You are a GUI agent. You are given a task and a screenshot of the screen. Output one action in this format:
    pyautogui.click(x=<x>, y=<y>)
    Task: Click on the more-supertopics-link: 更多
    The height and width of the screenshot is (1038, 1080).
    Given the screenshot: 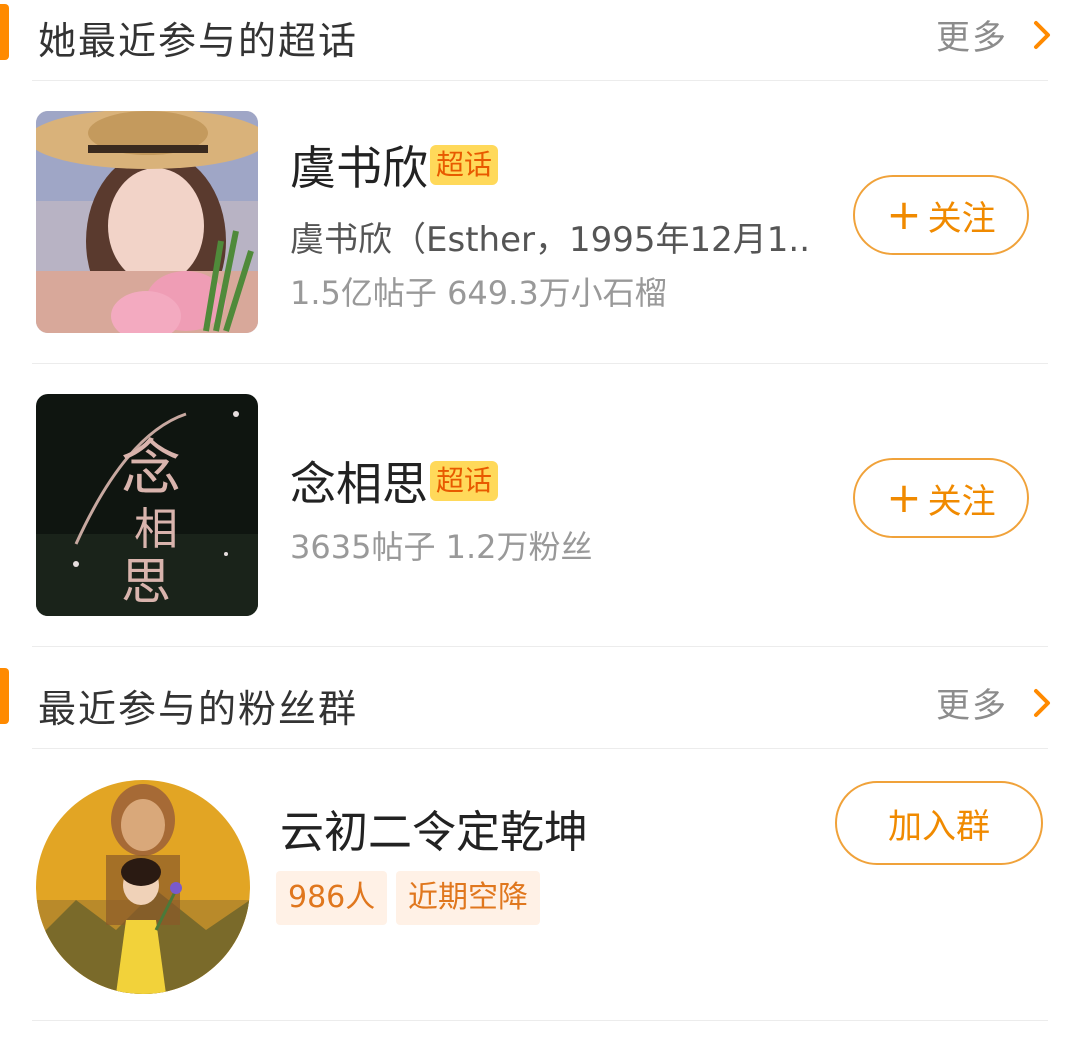 What is the action you would take?
    pyautogui.click(x=996, y=34)
    